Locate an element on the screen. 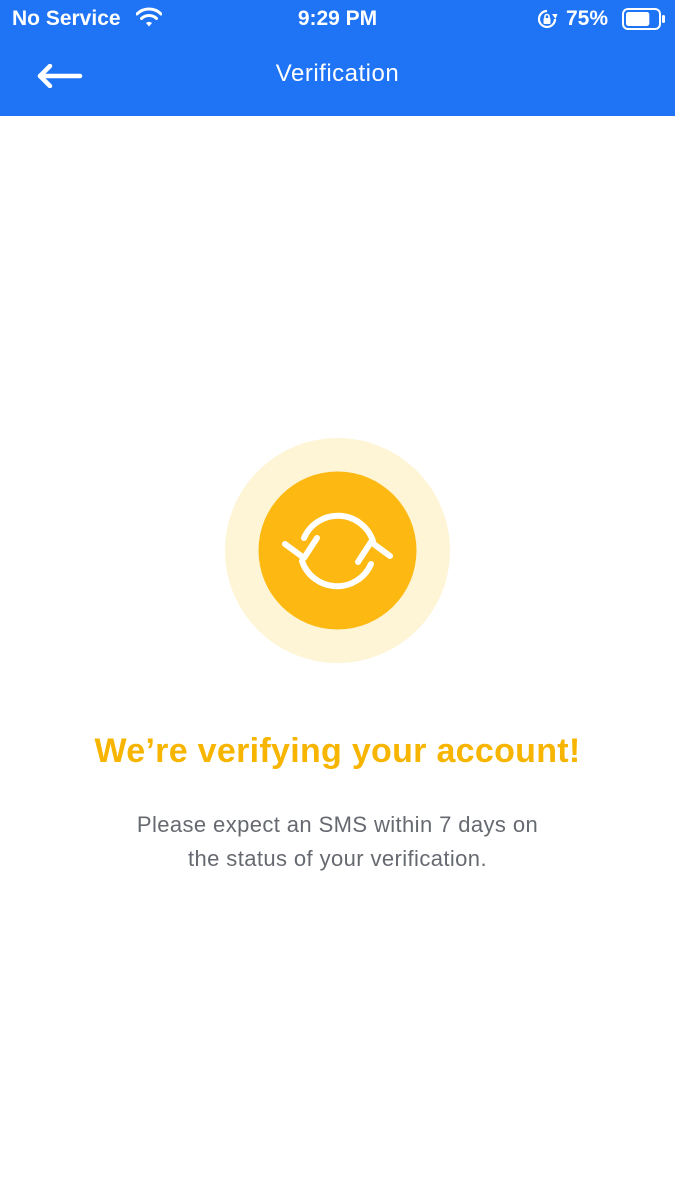 The width and height of the screenshot is (675, 1200). page-title: Verification is located at coordinates (337, 73).